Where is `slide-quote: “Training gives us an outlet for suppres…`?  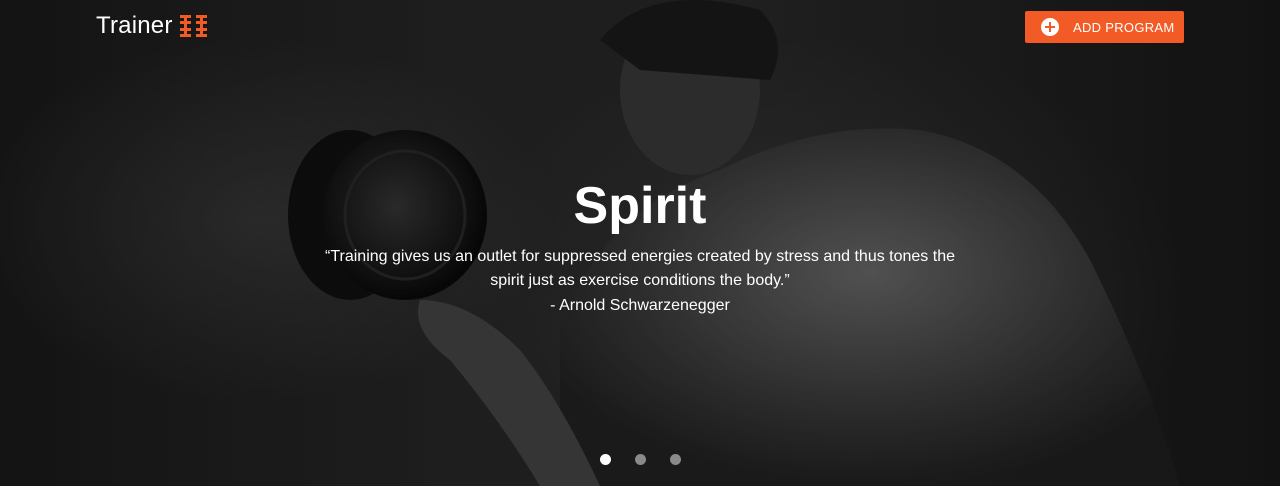
slide-quote: “Training gives us an outlet for suppres… is located at coordinates (640, 268).